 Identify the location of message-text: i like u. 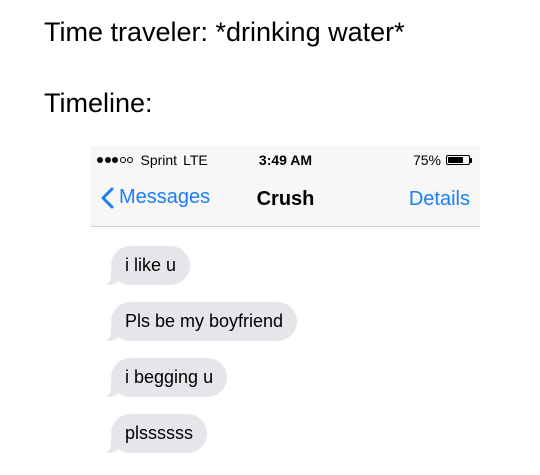
(151, 265).